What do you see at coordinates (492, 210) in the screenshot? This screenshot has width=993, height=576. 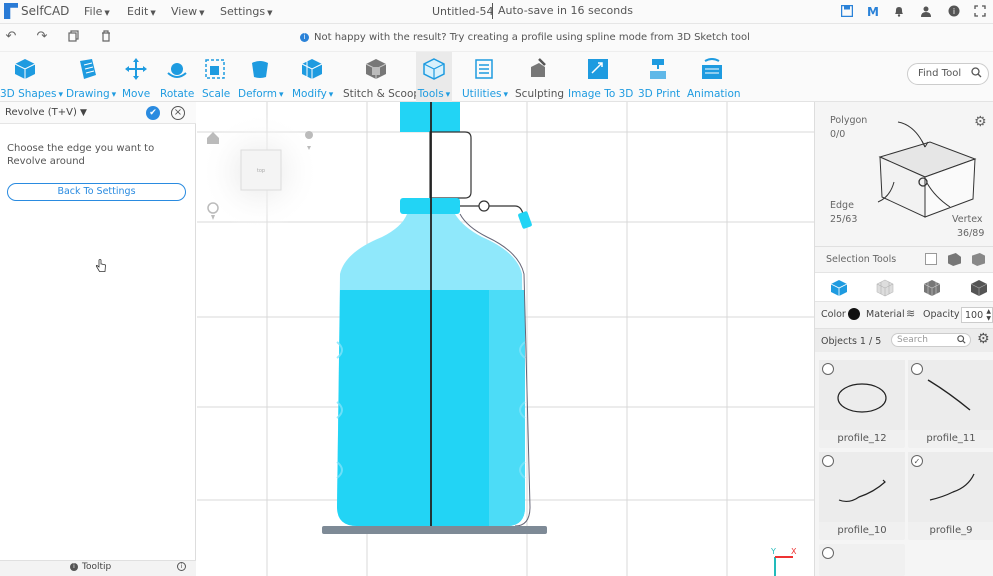 I see `tag-string` at bounding box center [492, 210].